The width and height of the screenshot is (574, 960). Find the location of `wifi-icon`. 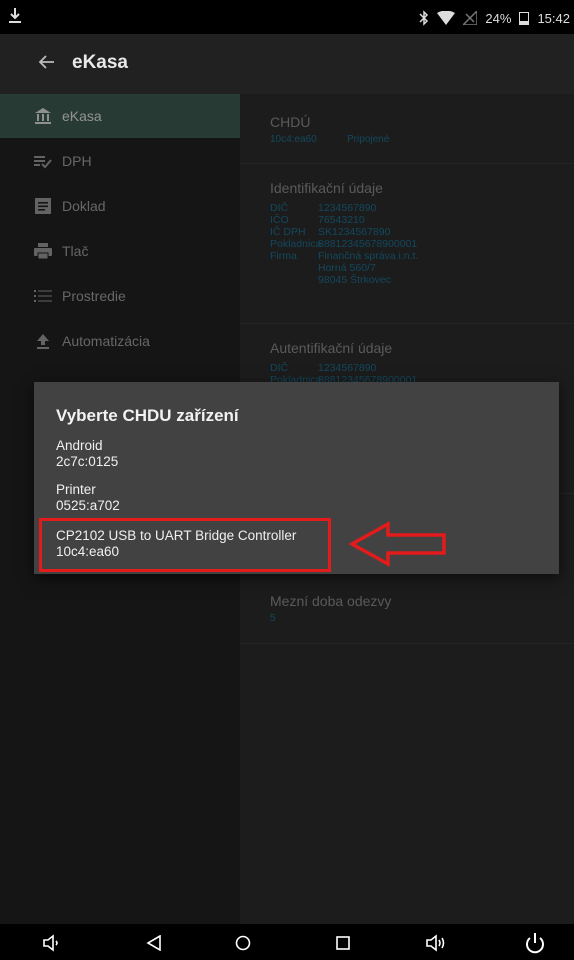

wifi-icon is located at coordinates (446, 18).